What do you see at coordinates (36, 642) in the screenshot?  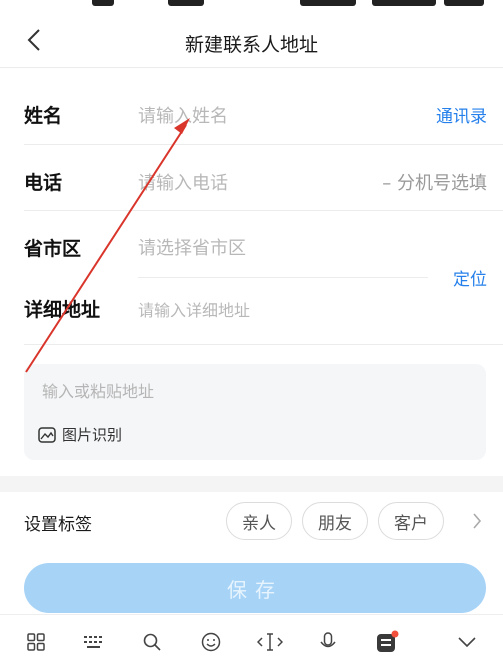 I see `grid-icon` at bounding box center [36, 642].